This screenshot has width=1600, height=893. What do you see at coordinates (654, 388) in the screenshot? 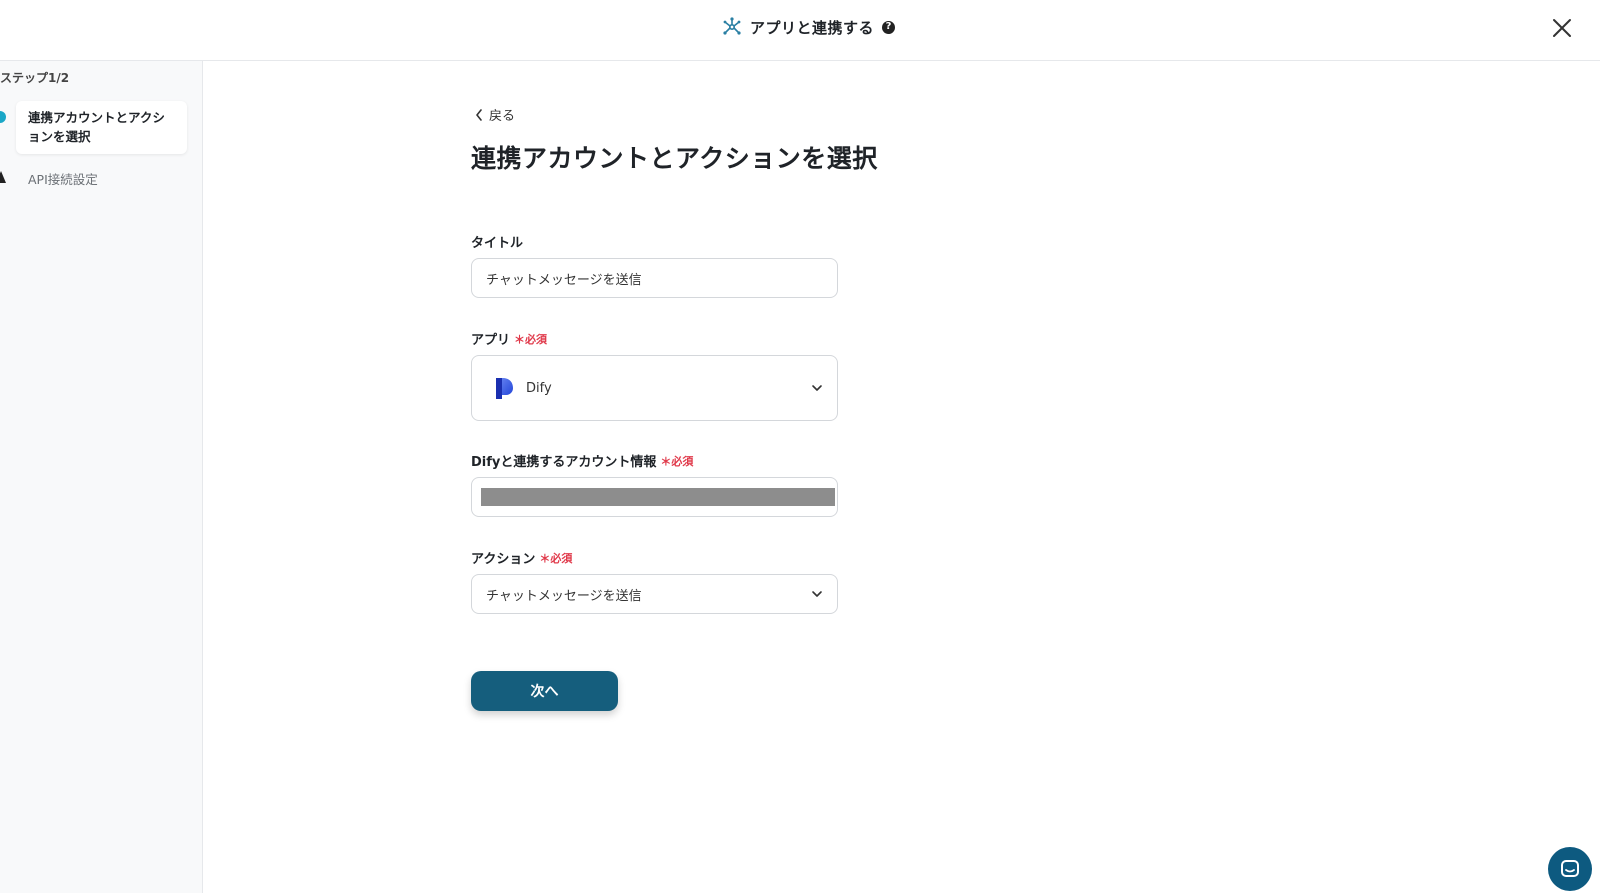
I see `app-select: Dify` at bounding box center [654, 388].